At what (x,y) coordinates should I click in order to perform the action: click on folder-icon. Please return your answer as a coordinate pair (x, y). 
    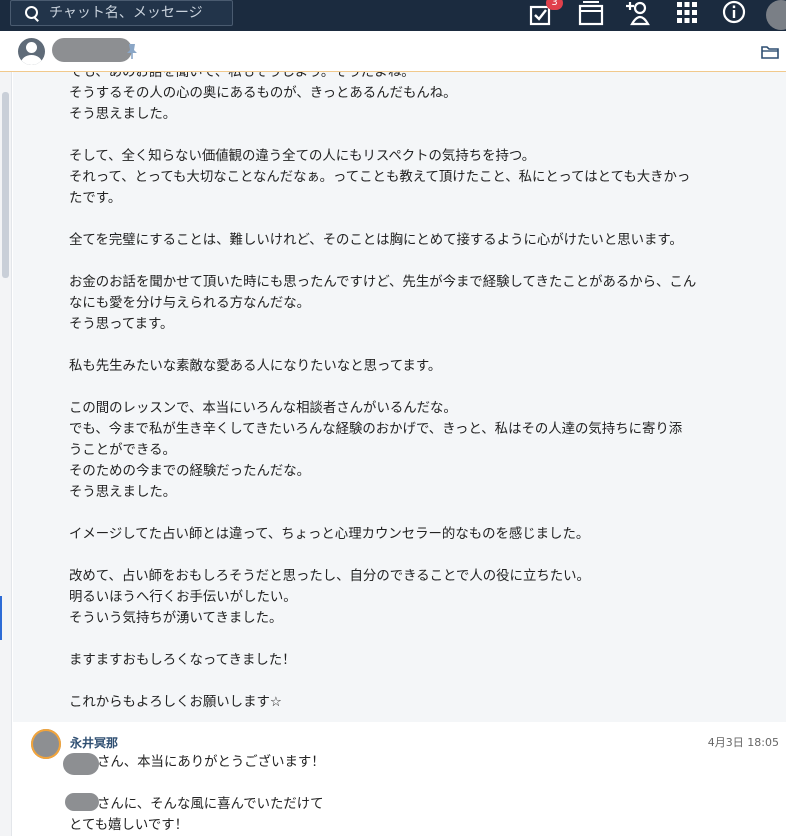
    Looking at the image, I should click on (770, 51).